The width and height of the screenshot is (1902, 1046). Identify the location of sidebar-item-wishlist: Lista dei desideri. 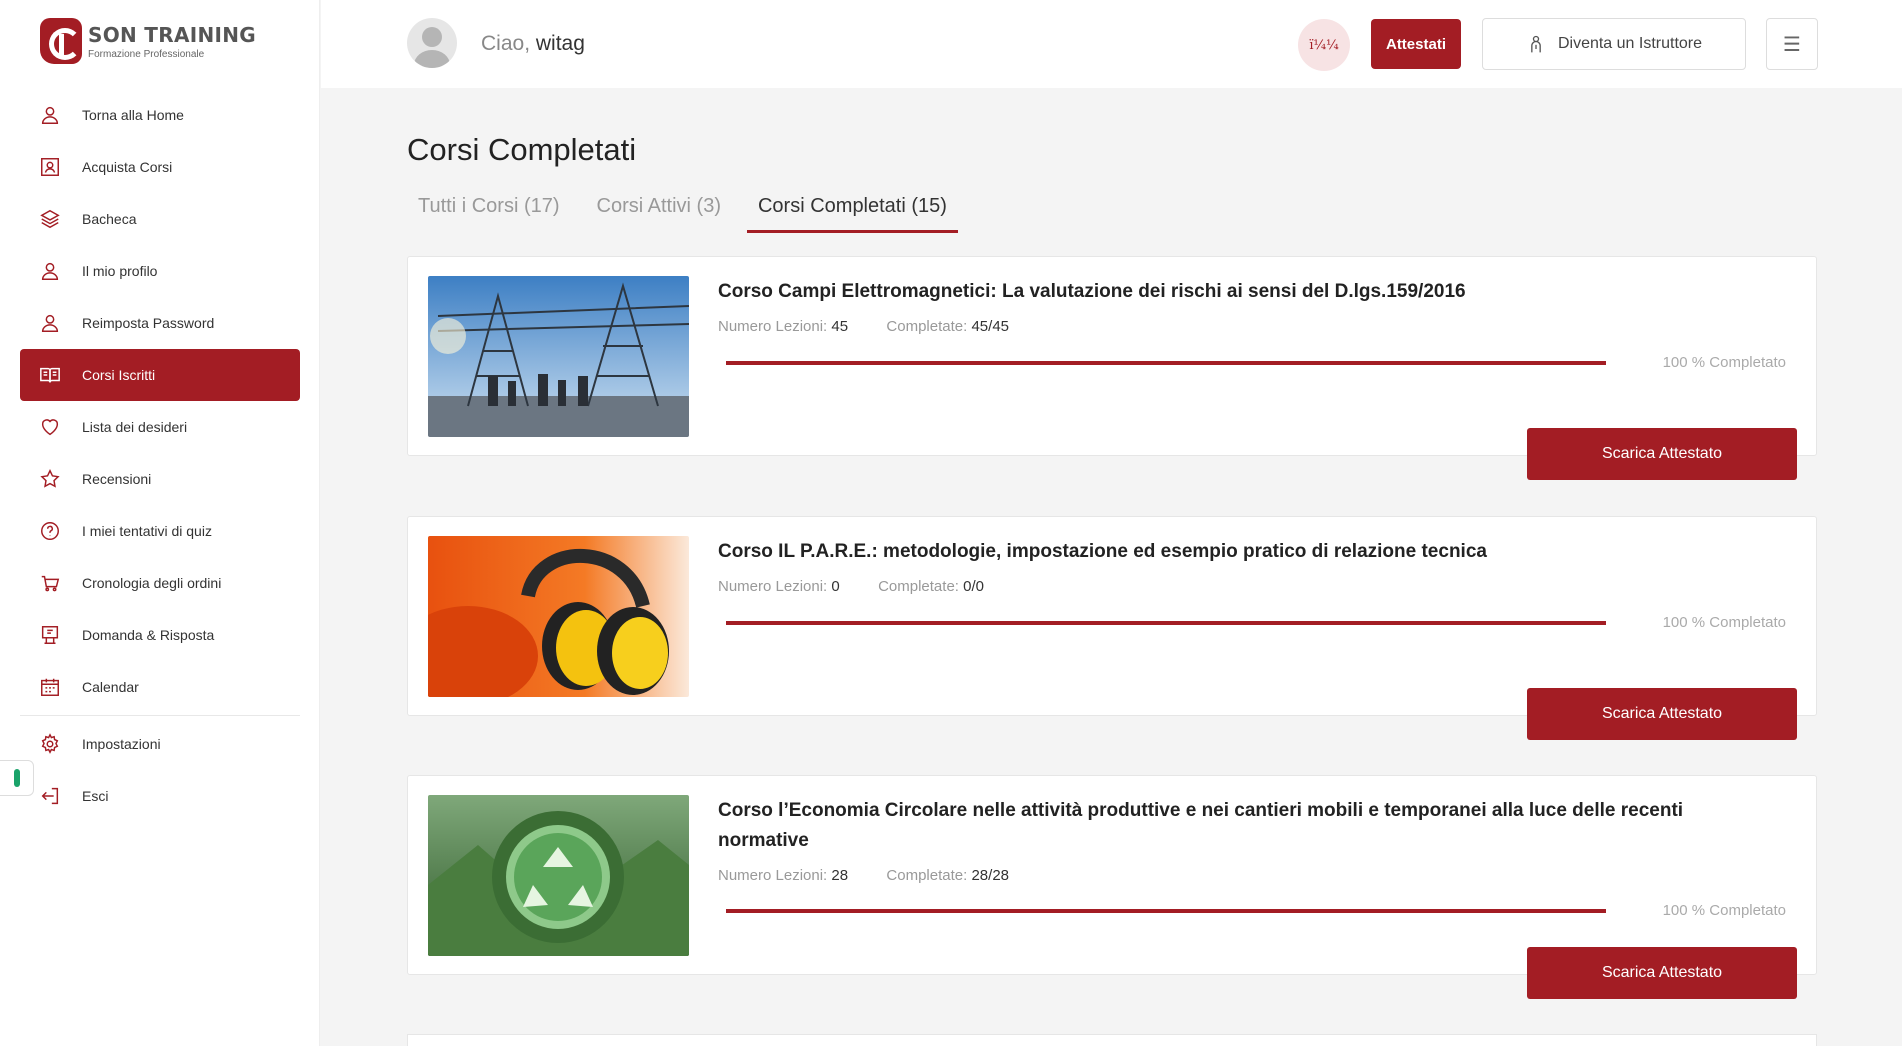
(160, 427).